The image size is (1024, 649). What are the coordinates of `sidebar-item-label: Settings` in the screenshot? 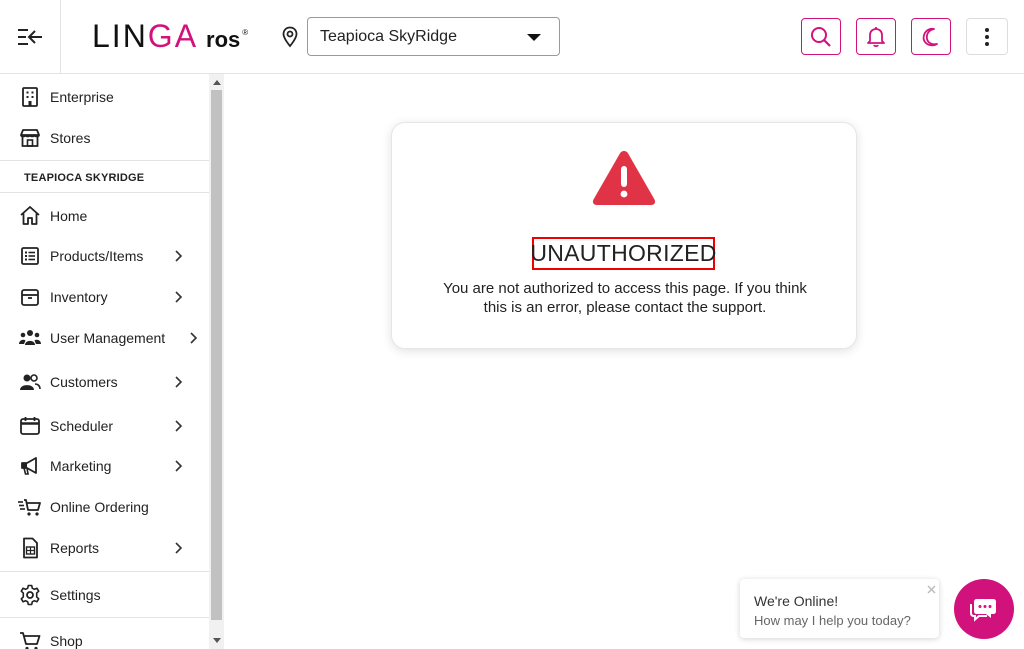 It's located at (75, 595).